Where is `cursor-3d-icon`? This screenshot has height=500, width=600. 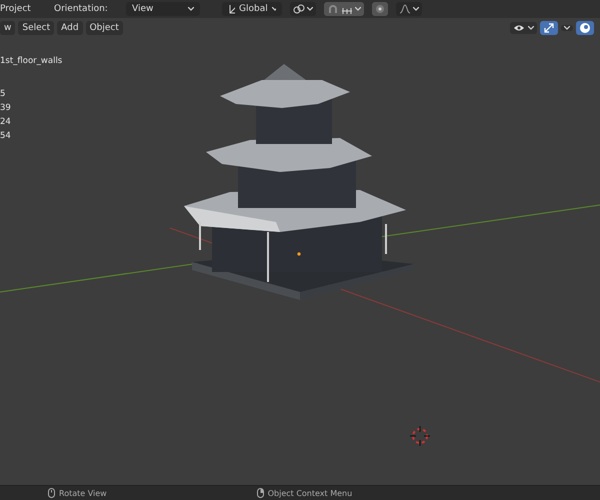 cursor-3d-icon is located at coordinates (420, 436).